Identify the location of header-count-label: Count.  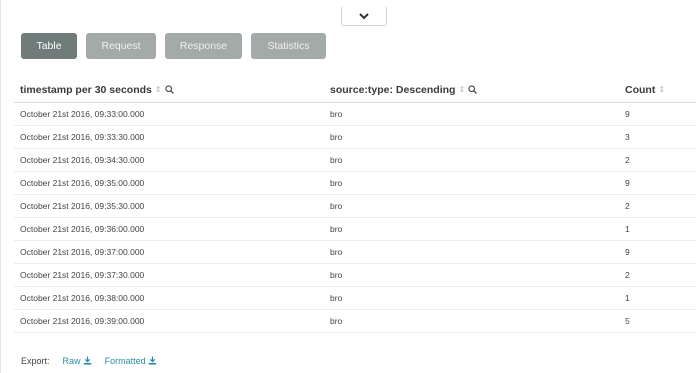
(640, 90).